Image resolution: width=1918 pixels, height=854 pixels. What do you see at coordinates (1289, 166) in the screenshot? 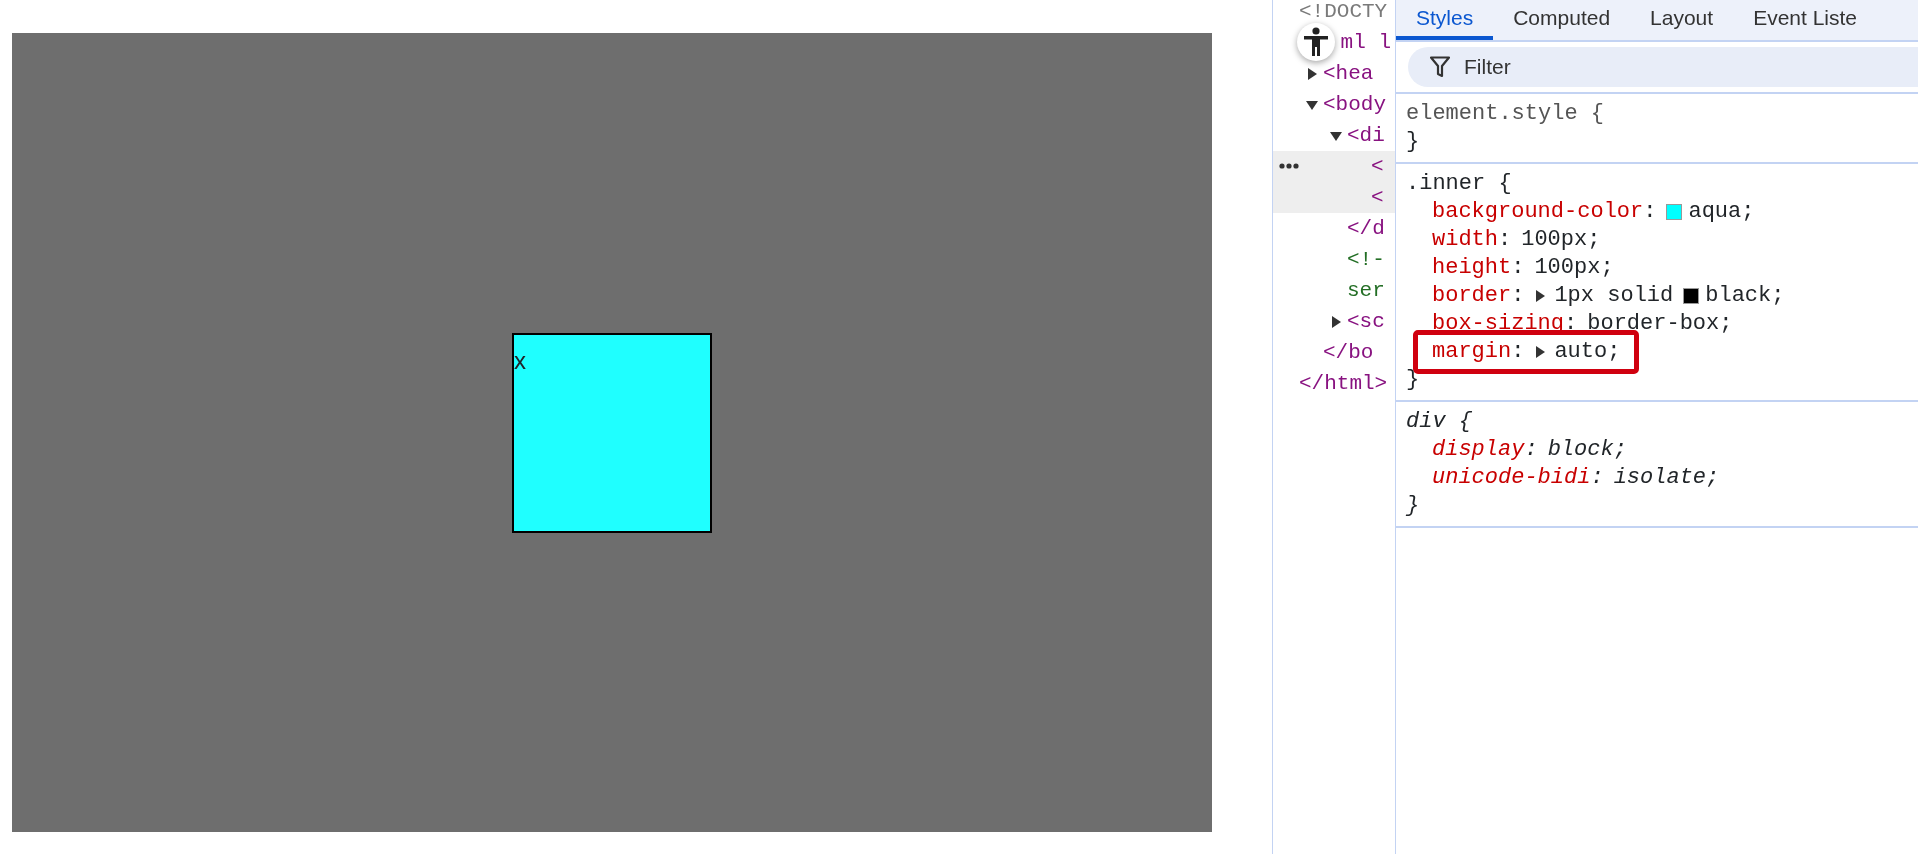
I see `more-icon` at bounding box center [1289, 166].